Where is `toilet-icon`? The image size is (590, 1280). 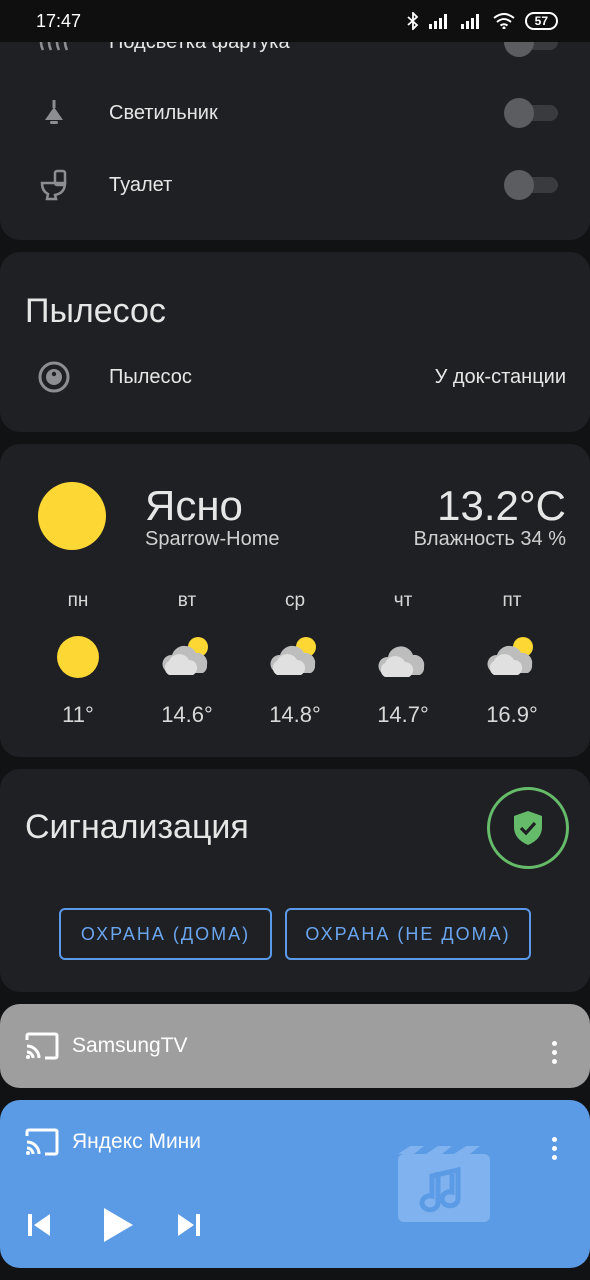
toilet-icon is located at coordinates (54, 185).